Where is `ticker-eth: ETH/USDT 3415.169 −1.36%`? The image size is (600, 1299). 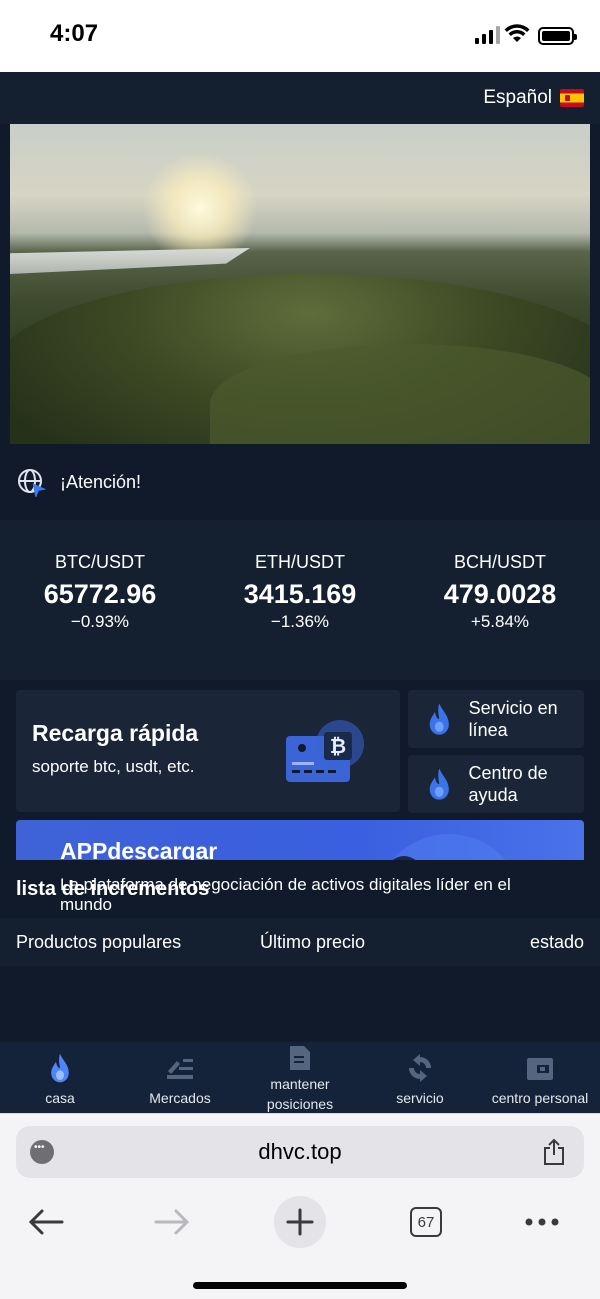 ticker-eth: ETH/USDT 3415.169 −1.36% is located at coordinates (300, 616).